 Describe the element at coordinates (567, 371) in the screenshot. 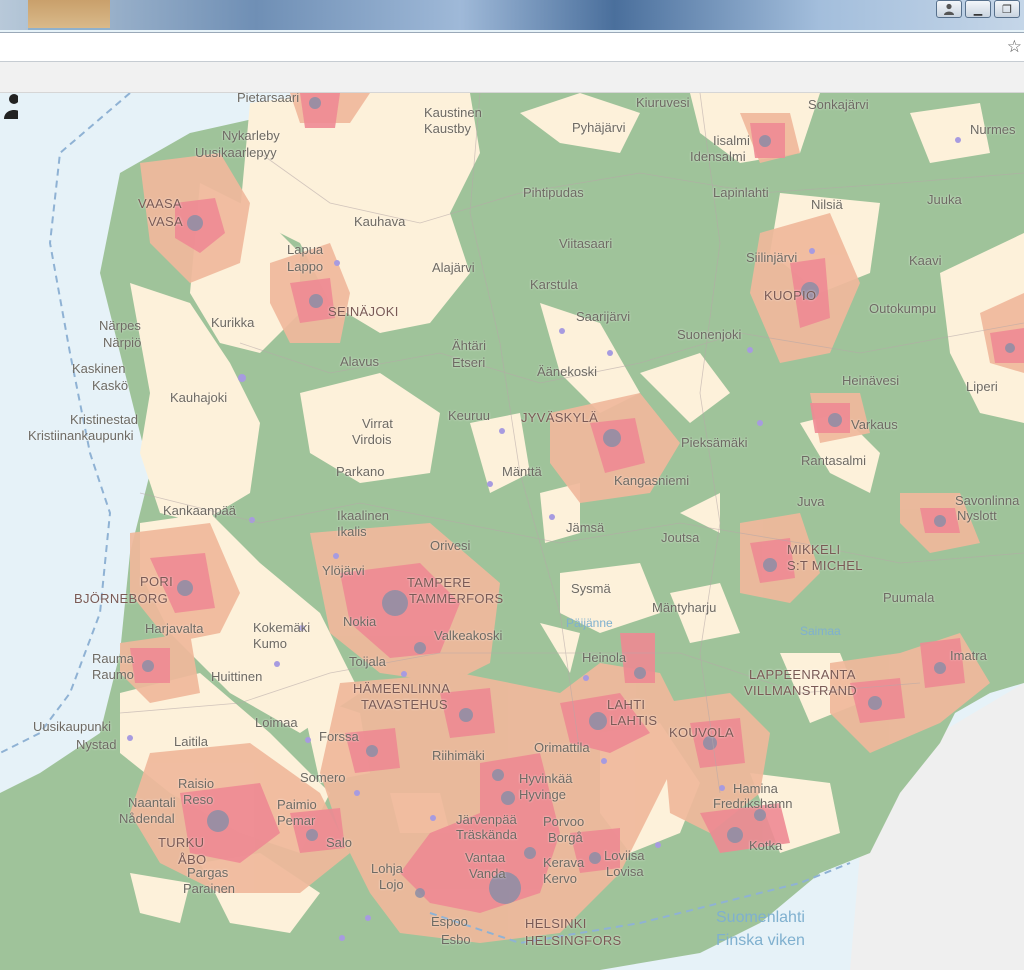

I see `place-label-aanekoski: Äänekoski` at that location.